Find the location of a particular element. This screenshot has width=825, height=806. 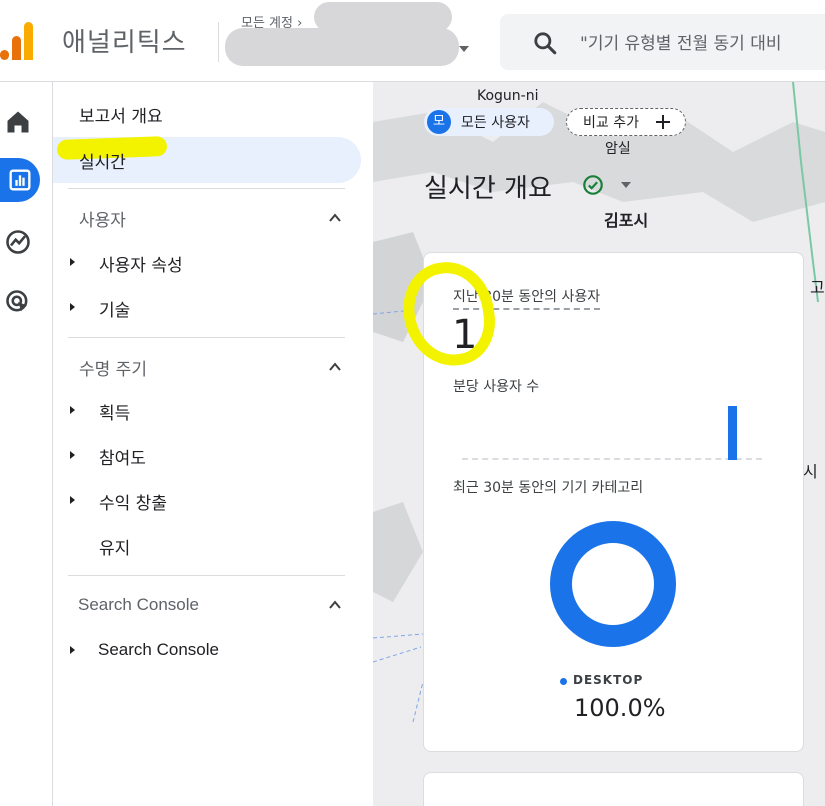

nav-user-attributes: 사용자 속성 is located at coordinates (141, 263).